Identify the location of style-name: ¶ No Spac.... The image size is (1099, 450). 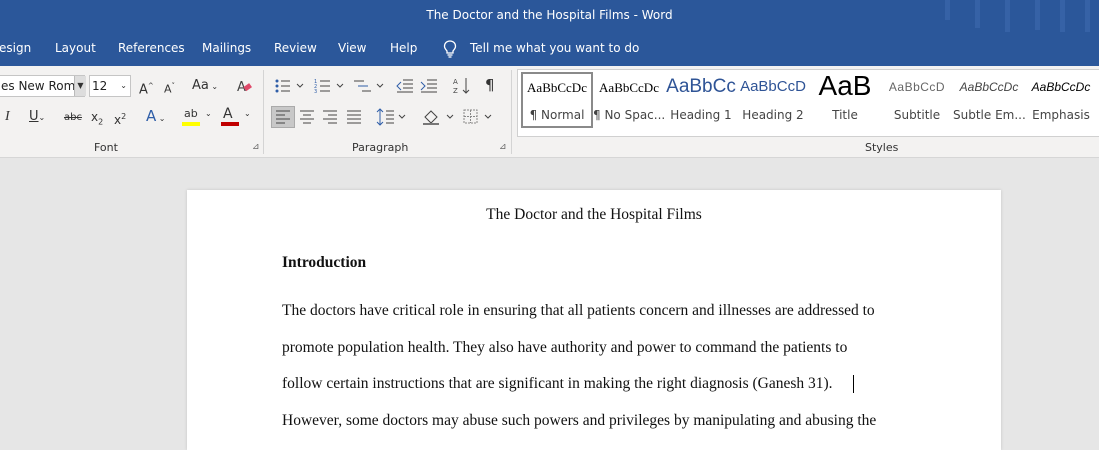
(629, 115).